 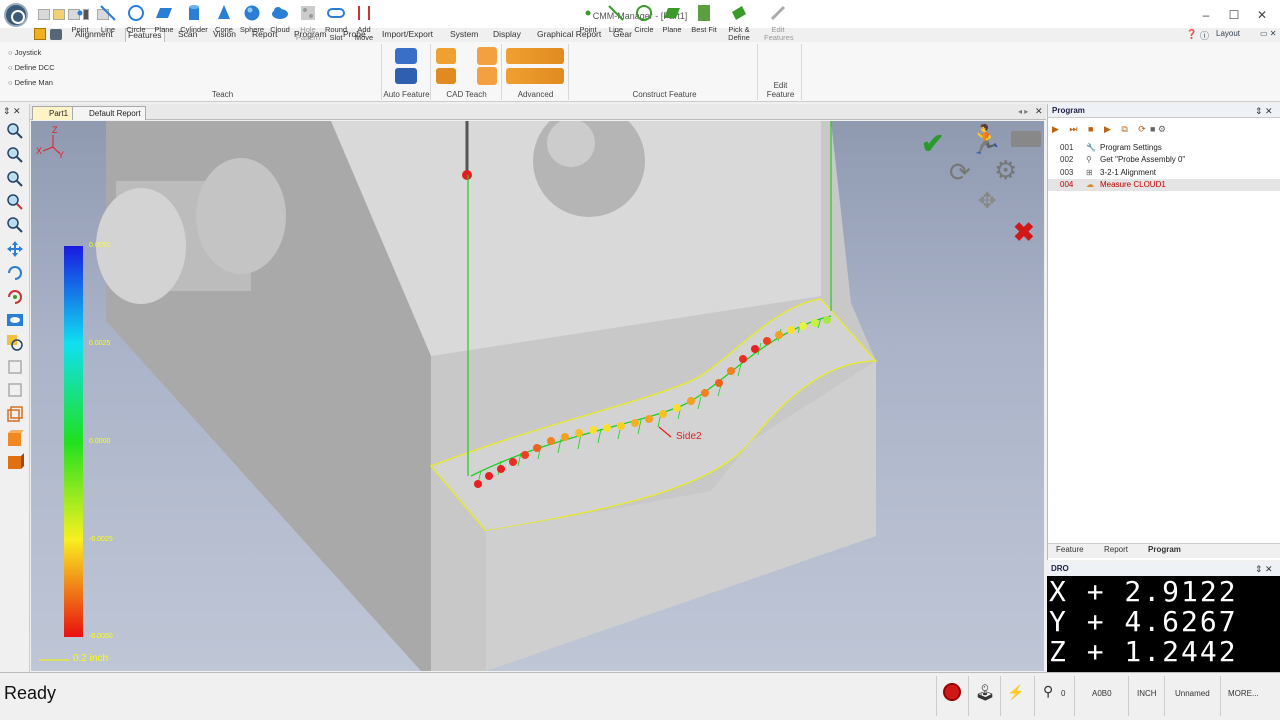 What do you see at coordinates (1158, 129) in the screenshot?
I see `program-tools-icons: ■ ⚙` at bounding box center [1158, 129].